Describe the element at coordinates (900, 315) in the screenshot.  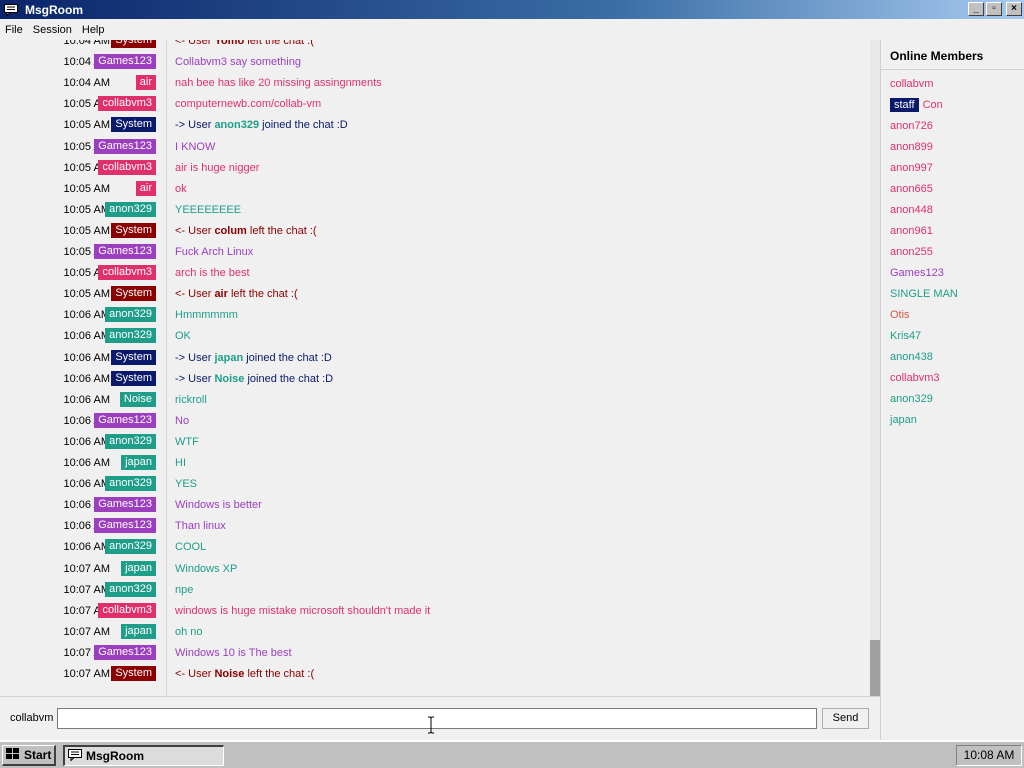
I see `member-item: Otis` at that location.